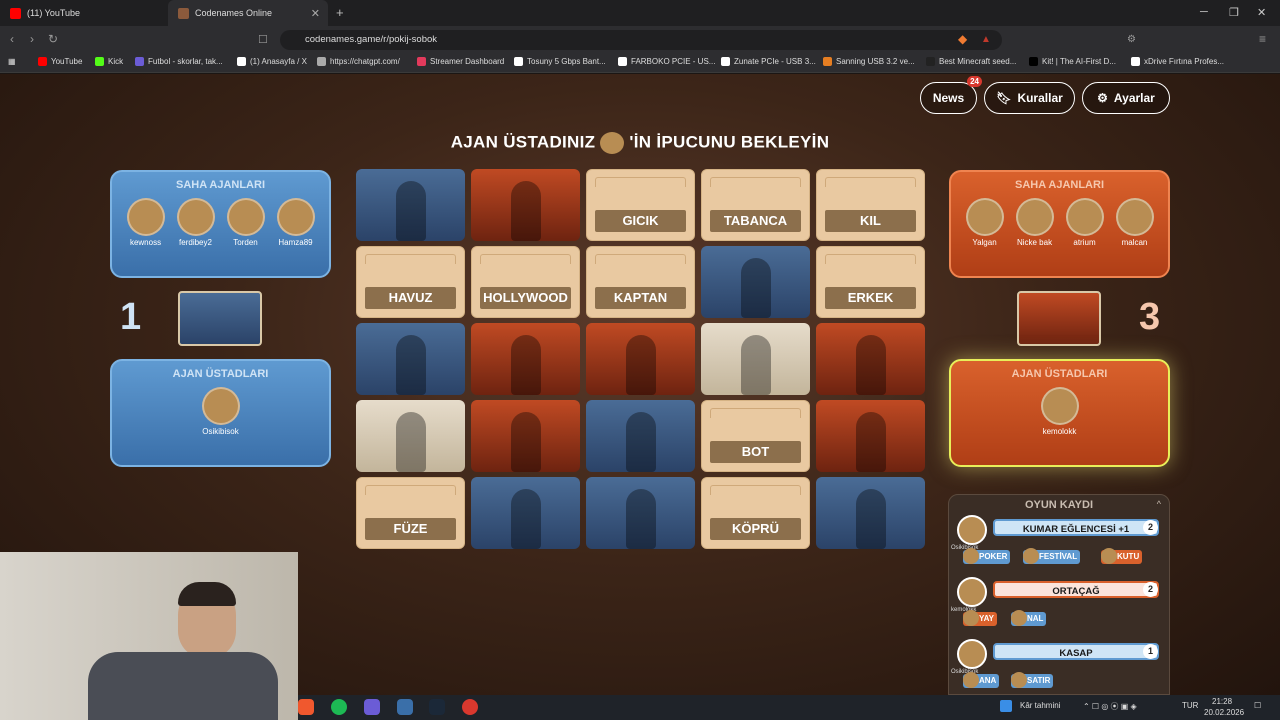  I want to click on steam-icon, so click(437, 707).